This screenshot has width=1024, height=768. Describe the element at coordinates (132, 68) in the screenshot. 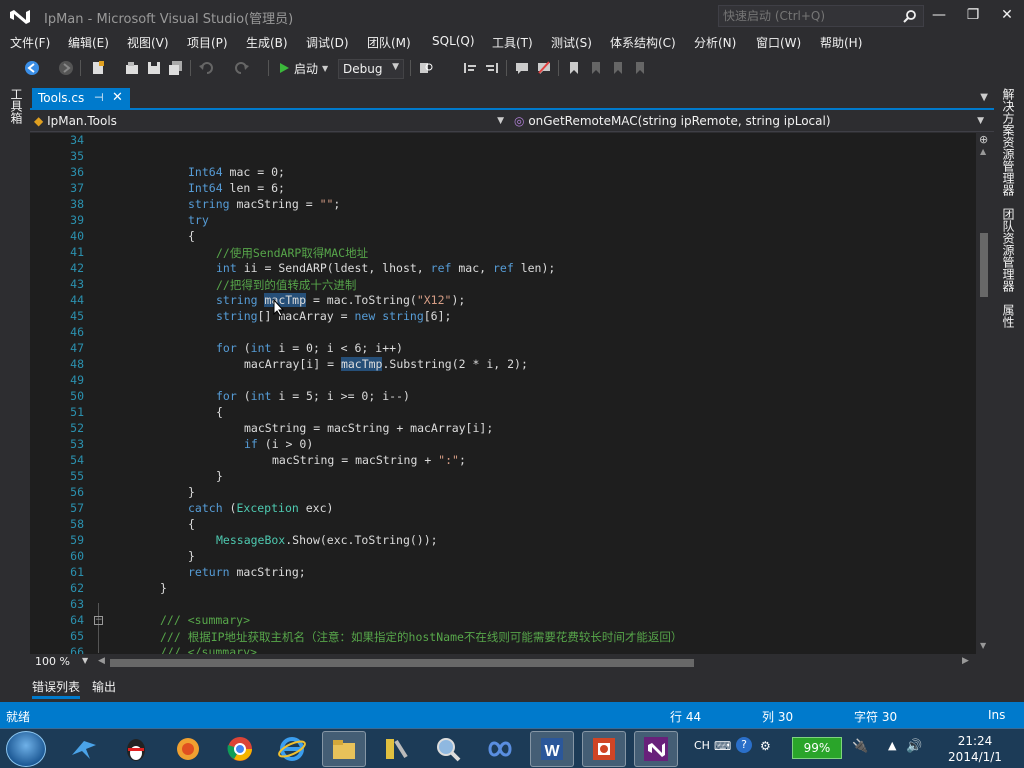

I see `open-file-icon` at that location.